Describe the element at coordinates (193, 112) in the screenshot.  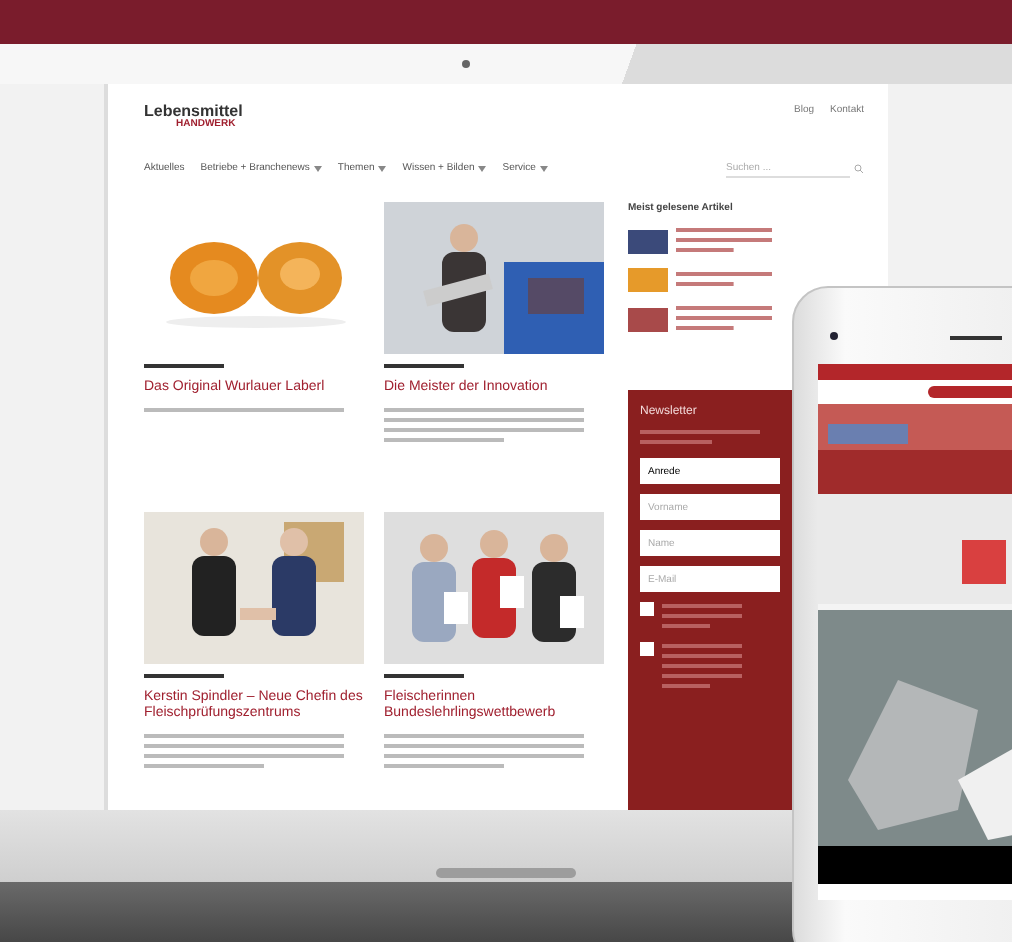
I see `logo-text: Lebensmittel` at that location.